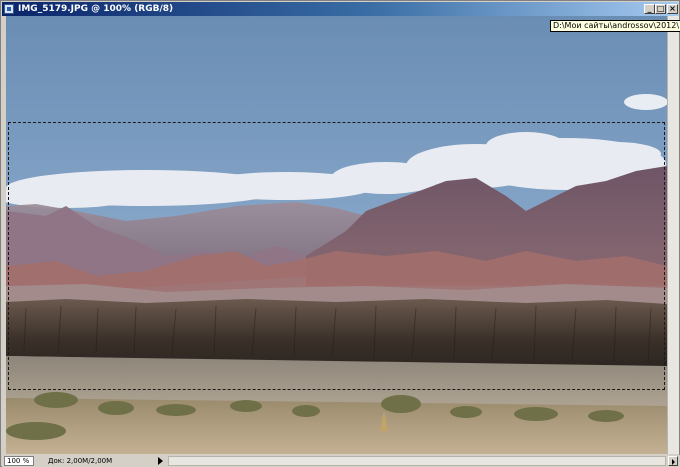  What do you see at coordinates (19, 461) in the screenshot?
I see `zoom-level-field: 100 %` at bounding box center [19, 461].